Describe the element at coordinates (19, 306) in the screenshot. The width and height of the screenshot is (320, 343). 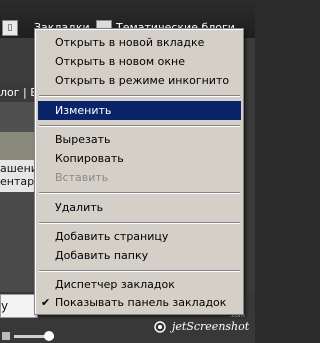
I see `footer-input: у` at that location.